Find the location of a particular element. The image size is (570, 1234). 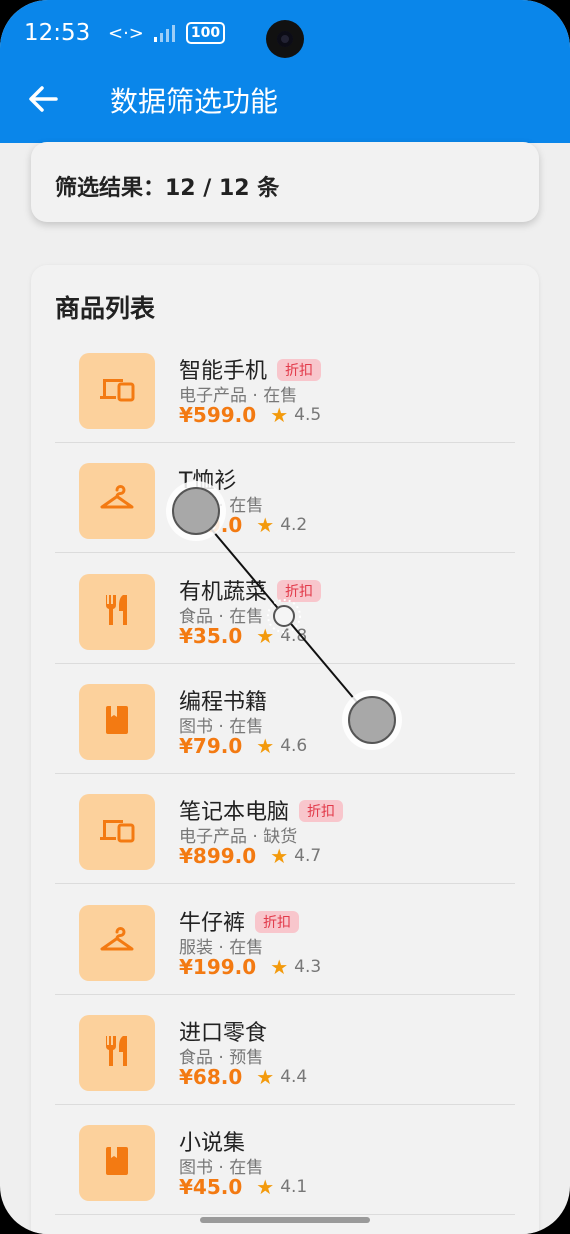

front-camera is located at coordinates (285, 39).